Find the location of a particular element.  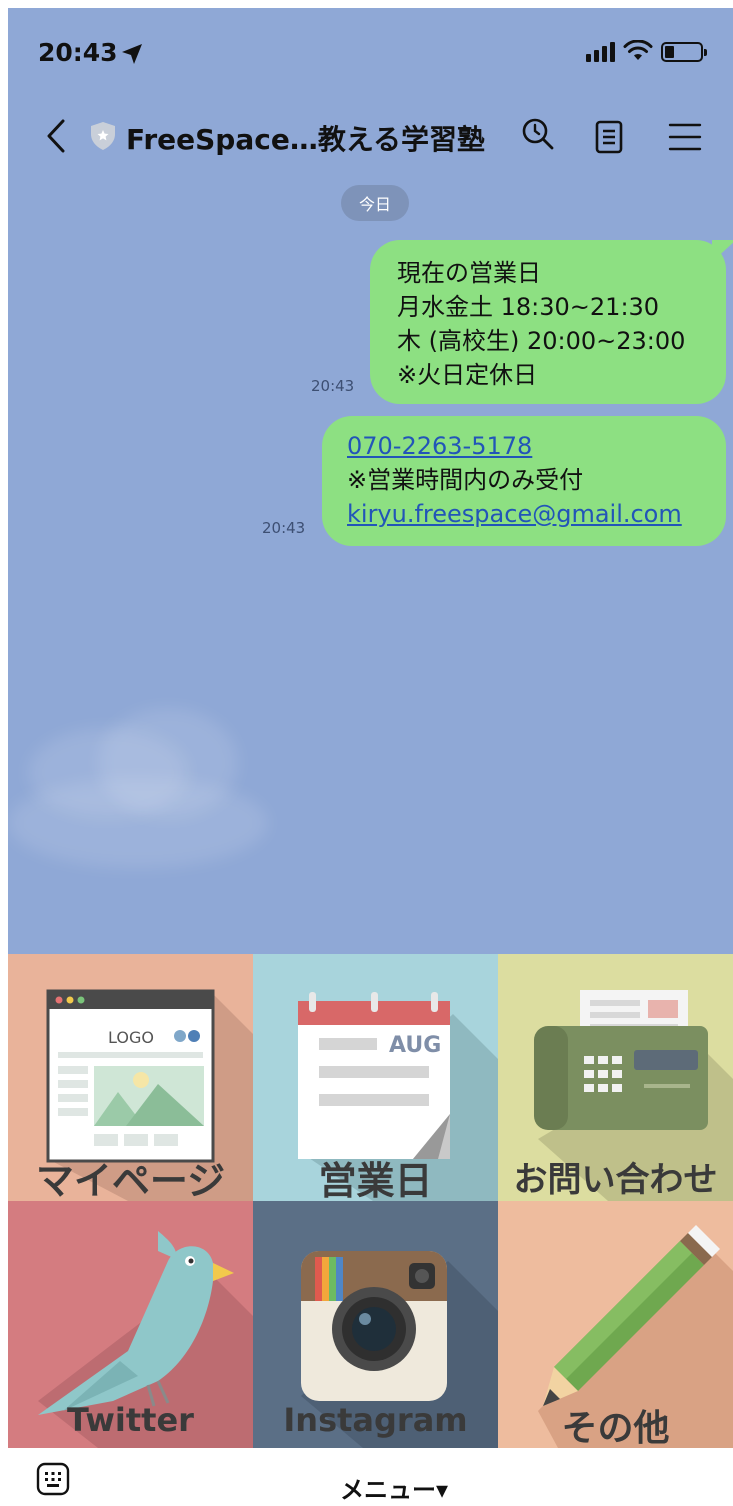

tile-label: マイページ is located at coordinates (130, 1180).